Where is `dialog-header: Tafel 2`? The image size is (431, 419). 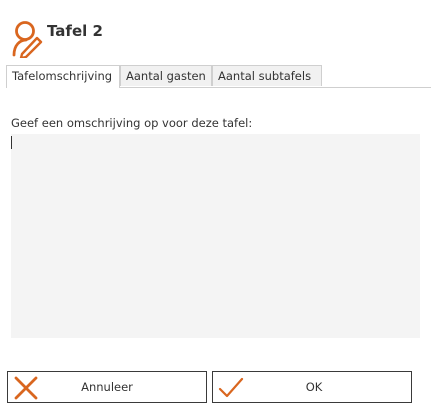
dialog-header: Tafel 2 is located at coordinates (215, 40).